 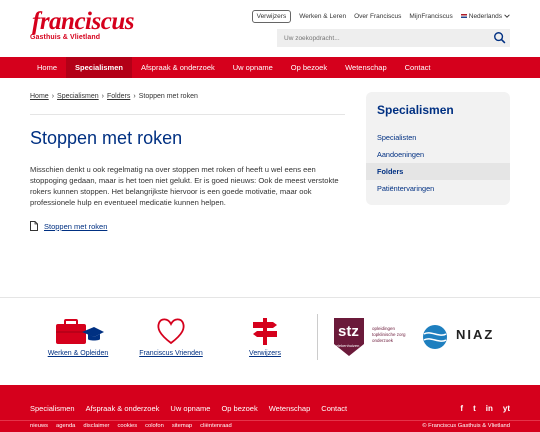 What do you see at coordinates (463, 16) in the screenshot?
I see `dutch-flag-icon` at bounding box center [463, 16].